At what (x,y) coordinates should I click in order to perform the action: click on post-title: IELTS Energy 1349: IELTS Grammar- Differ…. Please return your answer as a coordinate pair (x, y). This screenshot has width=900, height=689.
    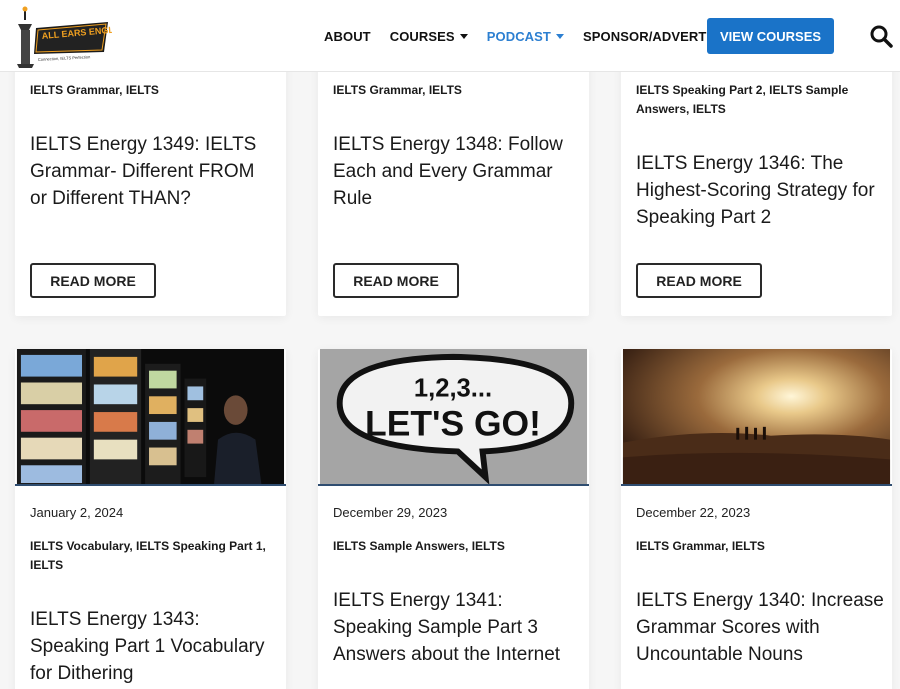
    Looking at the image, I should click on (152, 171).